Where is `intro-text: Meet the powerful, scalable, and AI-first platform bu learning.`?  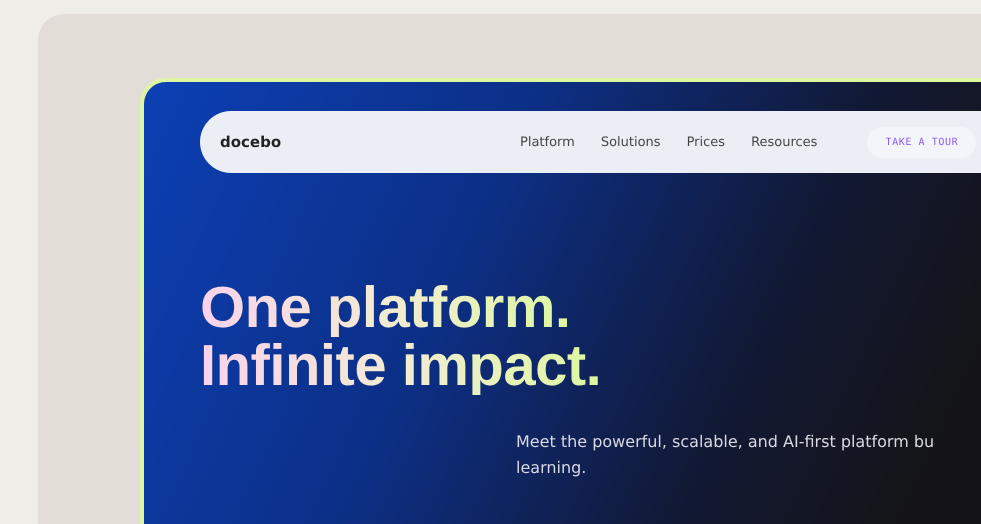 intro-text: Meet the powerful, scalable, and AI-first platform bu learning. is located at coordinates (726, 455).